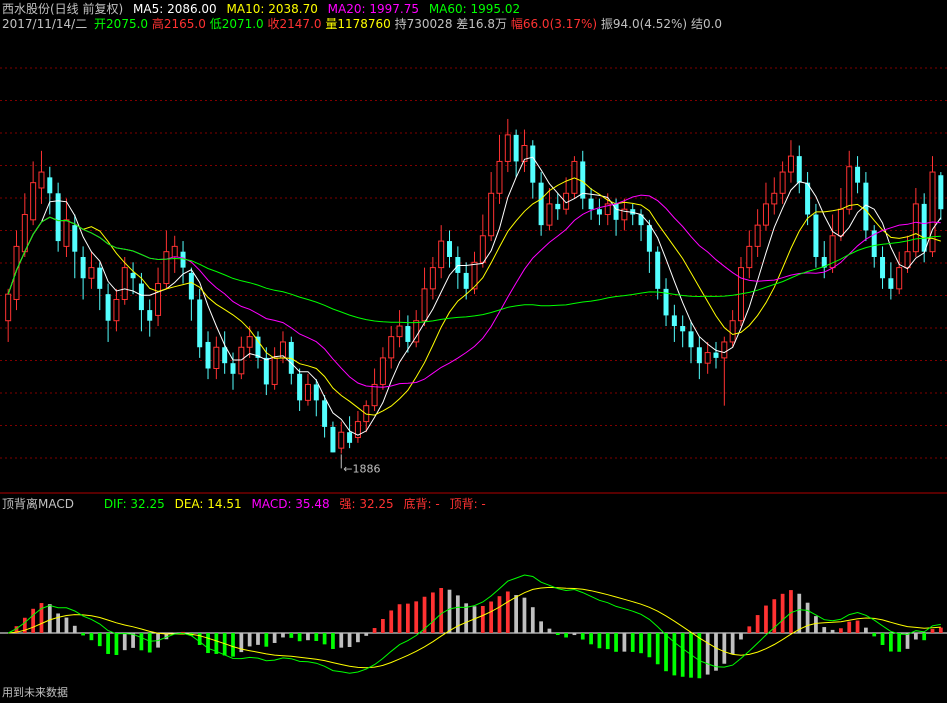  What do you see at coordinates (290, 504) in the screenshot?
I see `macd-value: MACD: 35.48` at bounding box center [290, 504].